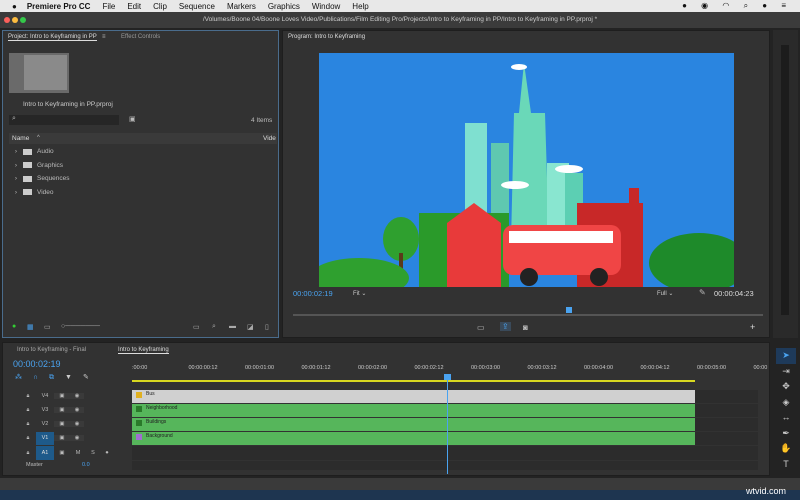 This screenshot has height=500, width=800. Describe the element at coordinates (45, 453) in the screenshot. I see `track-target-a1: A1` at that location.